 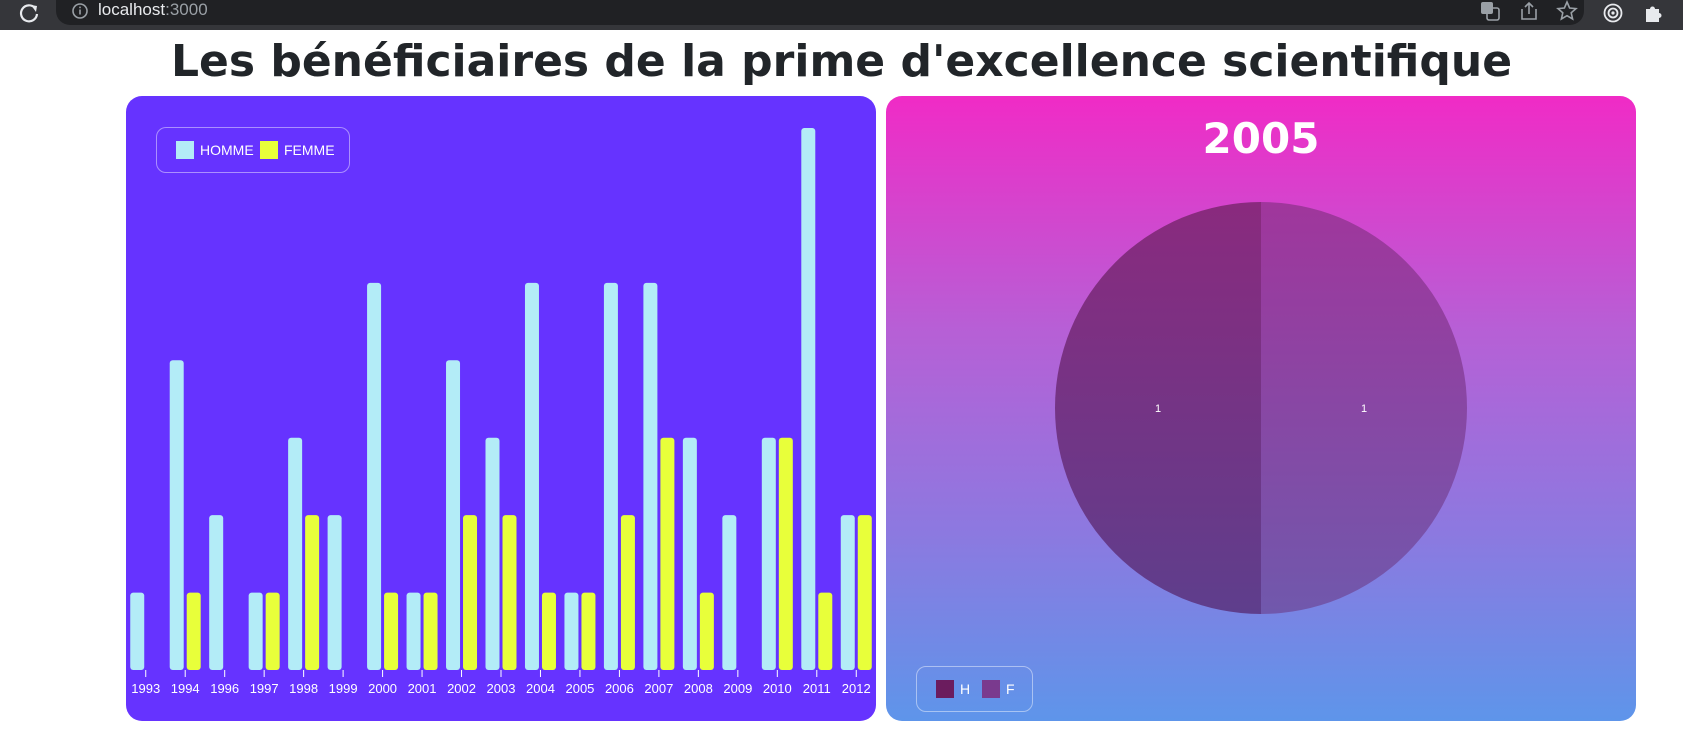 What do you see at coordinates (382, 688) in the screenshot?
I see `x-tick-label-2000: 2000` at bounding box center [382, 688].